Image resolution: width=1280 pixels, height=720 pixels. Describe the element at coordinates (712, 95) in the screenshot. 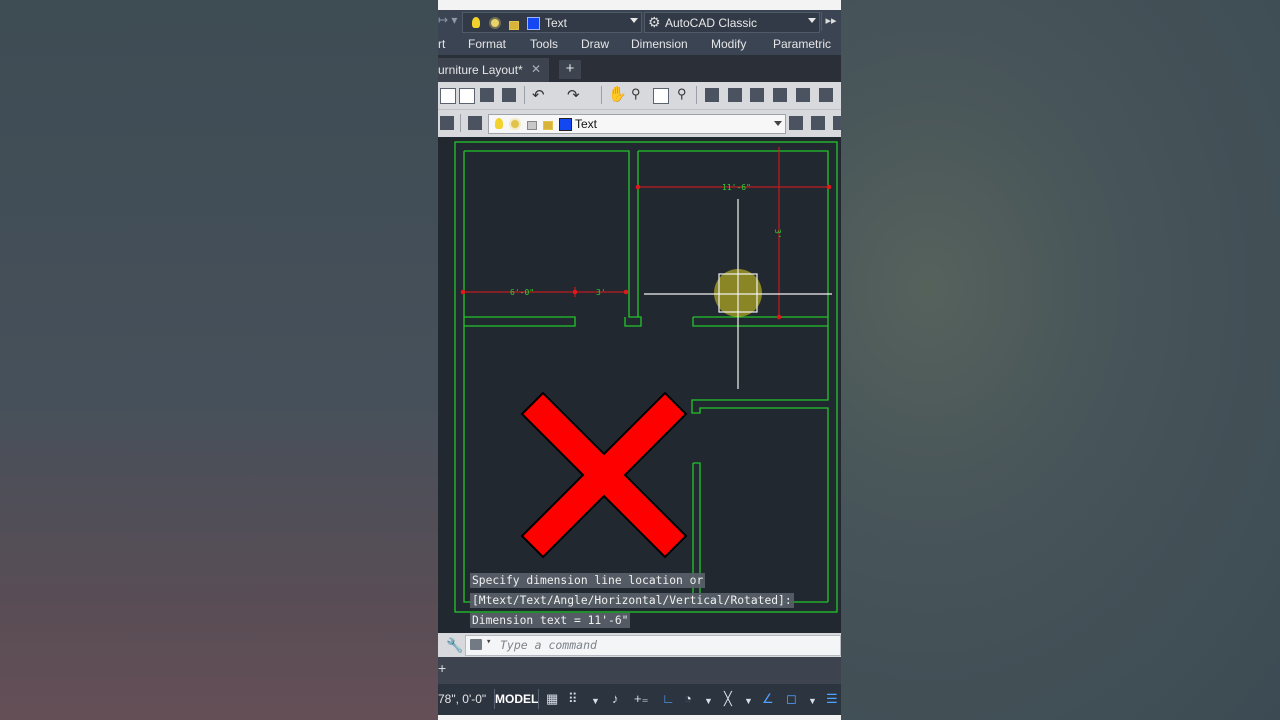

I see `properties-icon` at that location.